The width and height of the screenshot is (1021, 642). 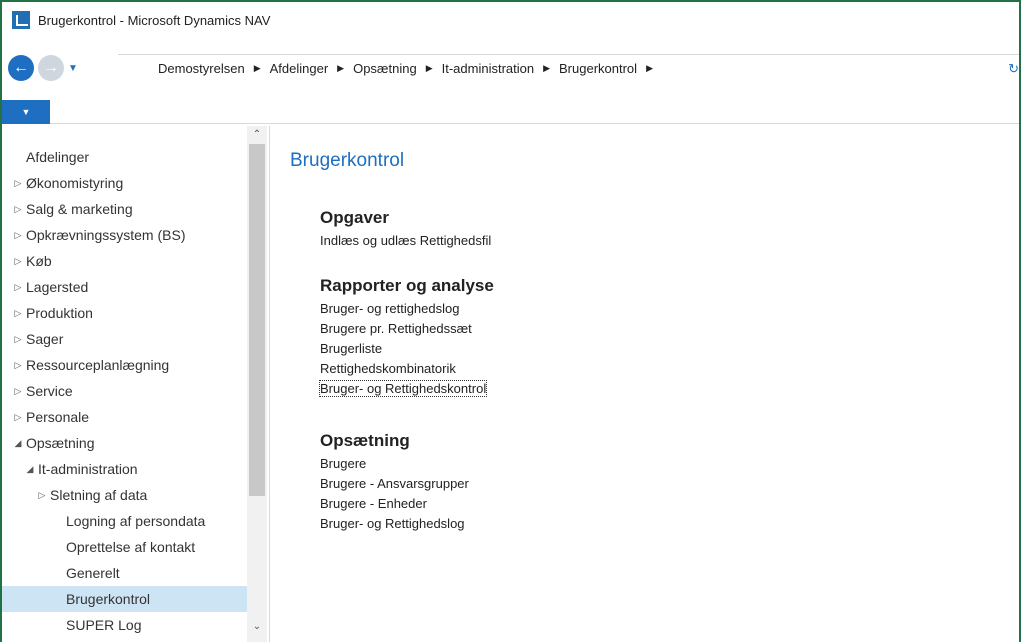 I want to click on action-link: Bruger- og rettighedslog, so click(x=407, y=309).